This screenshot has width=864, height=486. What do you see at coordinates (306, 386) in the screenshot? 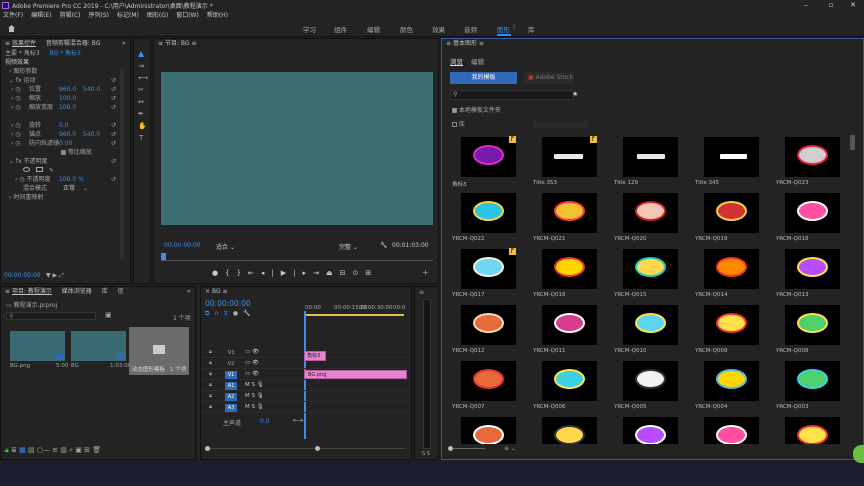
I see `timeline-track-row: 🔒︎ A1 M S 🎙` at bounding box center [306, 386].